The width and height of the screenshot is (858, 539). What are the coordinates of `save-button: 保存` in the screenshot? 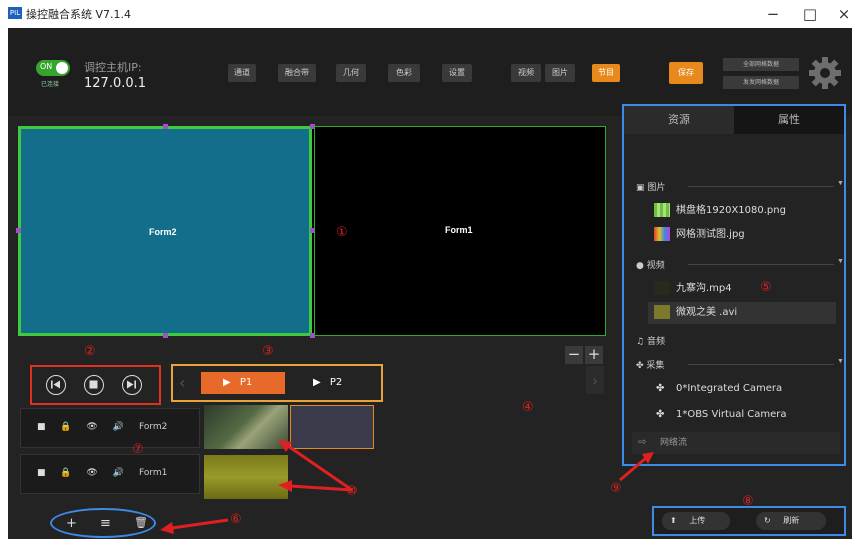 It's located at (686, 73).